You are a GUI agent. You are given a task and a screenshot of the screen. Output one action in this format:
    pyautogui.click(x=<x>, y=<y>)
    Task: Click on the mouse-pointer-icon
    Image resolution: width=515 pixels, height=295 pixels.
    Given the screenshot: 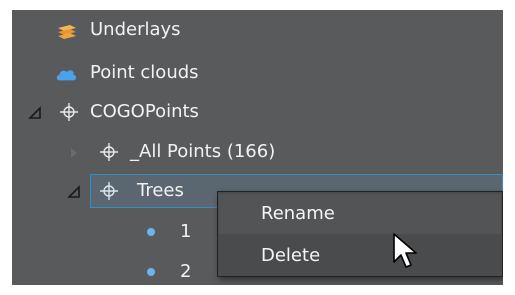 What is the action you would take?
    pyautogui.click(x=405, y=250)
    